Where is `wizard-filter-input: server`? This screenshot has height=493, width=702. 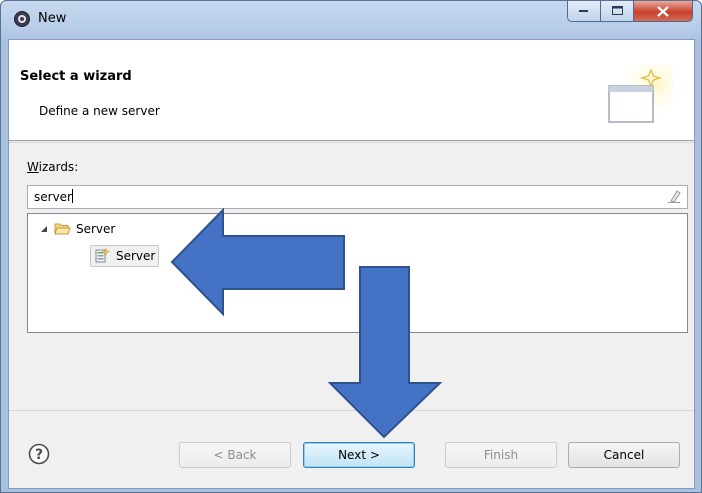 wizard-filter-input: server is located at coordinates (357, 197).